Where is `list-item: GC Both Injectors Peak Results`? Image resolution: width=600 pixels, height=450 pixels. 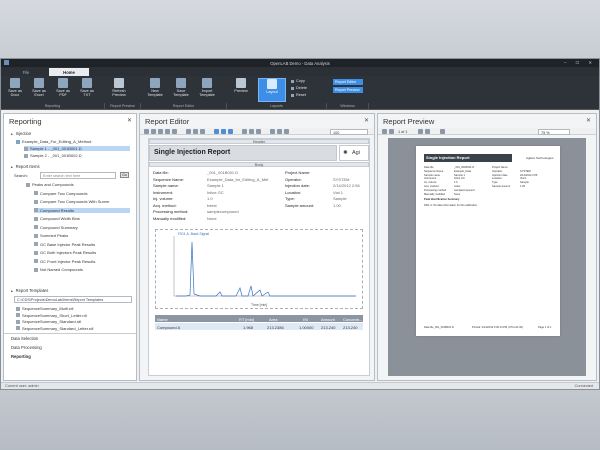 list-item: GC Both Injectors Peak Results is located at coordinates (65, 252).